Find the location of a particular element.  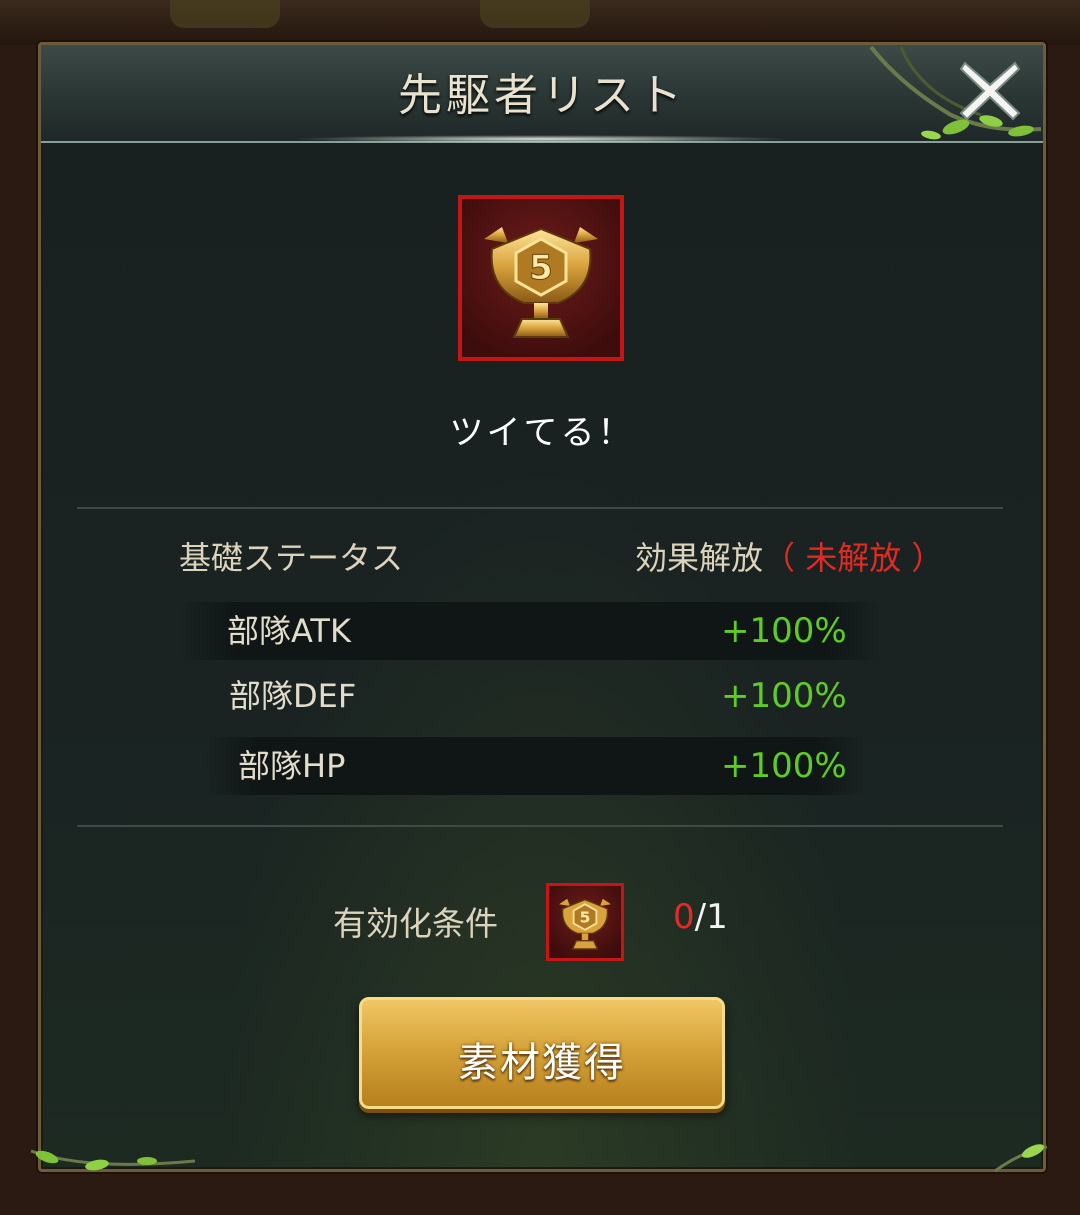

divider-top is located at coordinates (540, 508).